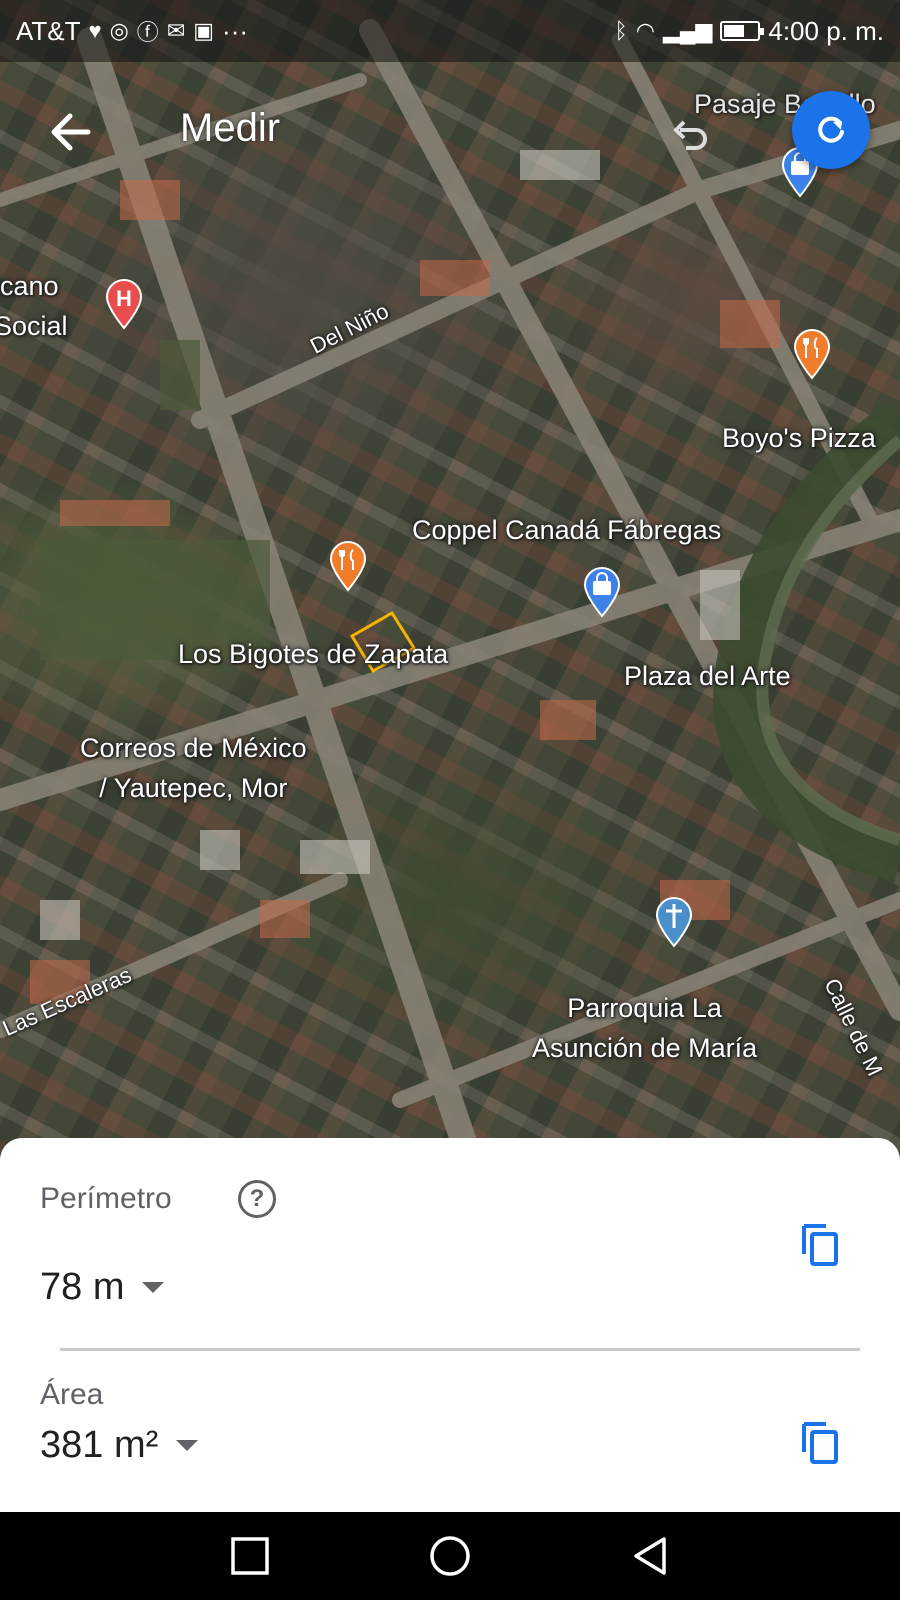 The height and width of the screenshot is (1600, 900). I want to click on area-unit-dropdown: 381 m², so click(119, 1445).